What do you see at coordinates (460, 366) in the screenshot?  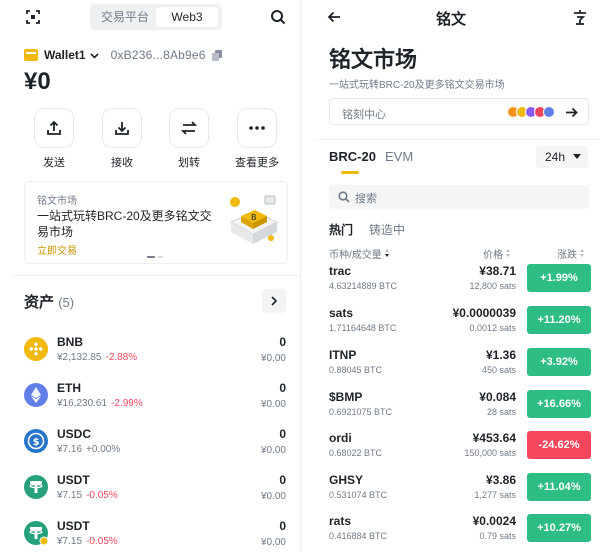 I see `market-row: ITNP 0.88045 BTC ¥1.36 450 sats +3.92%` at bounding box center [460, 366].